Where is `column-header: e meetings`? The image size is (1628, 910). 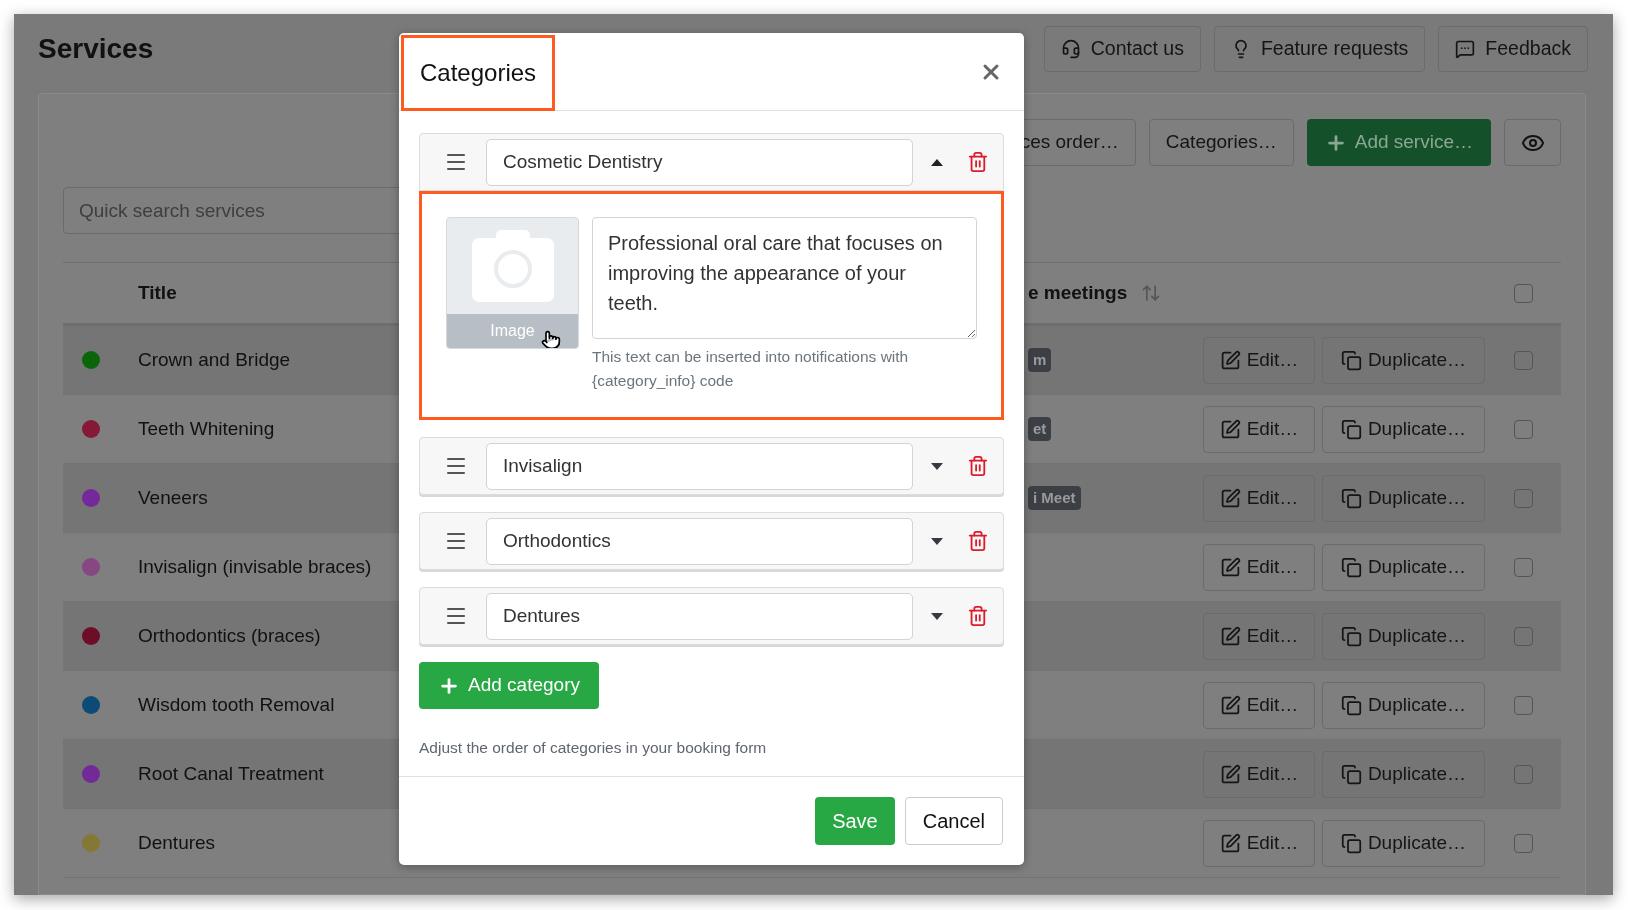
column-header: e meetings is located at coordinates (1078, 292).